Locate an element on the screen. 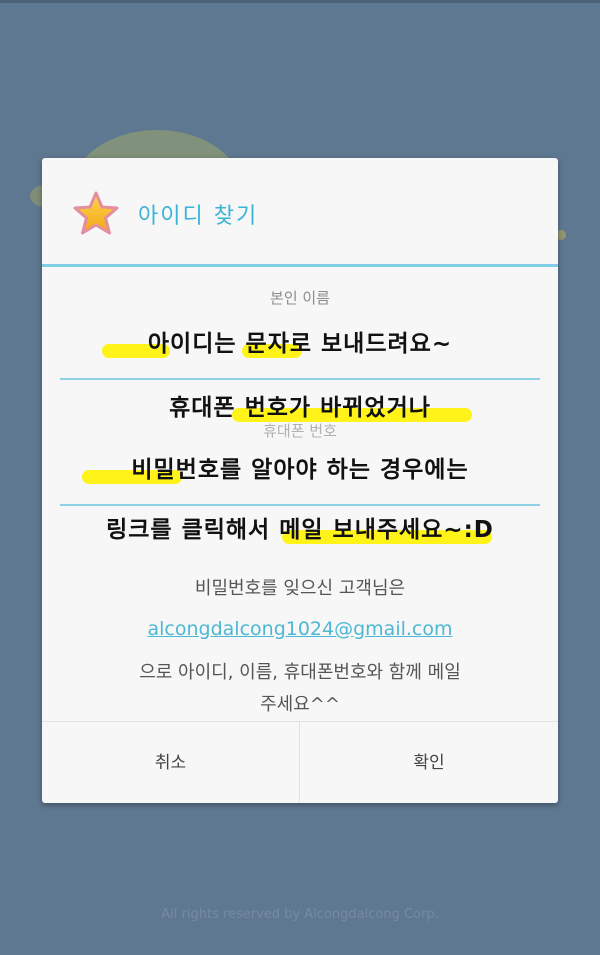 The height and width of the screenshot is (955, 600). phone-field-label: 휴대폰 번호 is located at coordinates (300, 431).